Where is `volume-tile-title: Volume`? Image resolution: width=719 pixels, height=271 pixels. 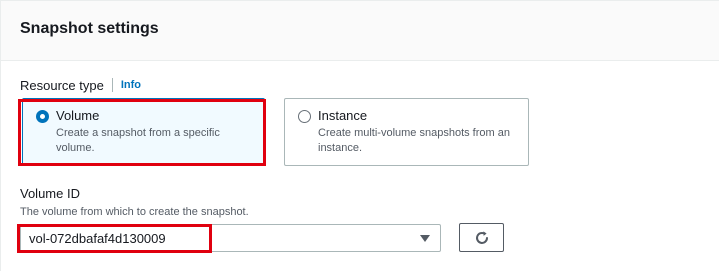
volume-tile-title: Volume is located at coordinates (78, 115).